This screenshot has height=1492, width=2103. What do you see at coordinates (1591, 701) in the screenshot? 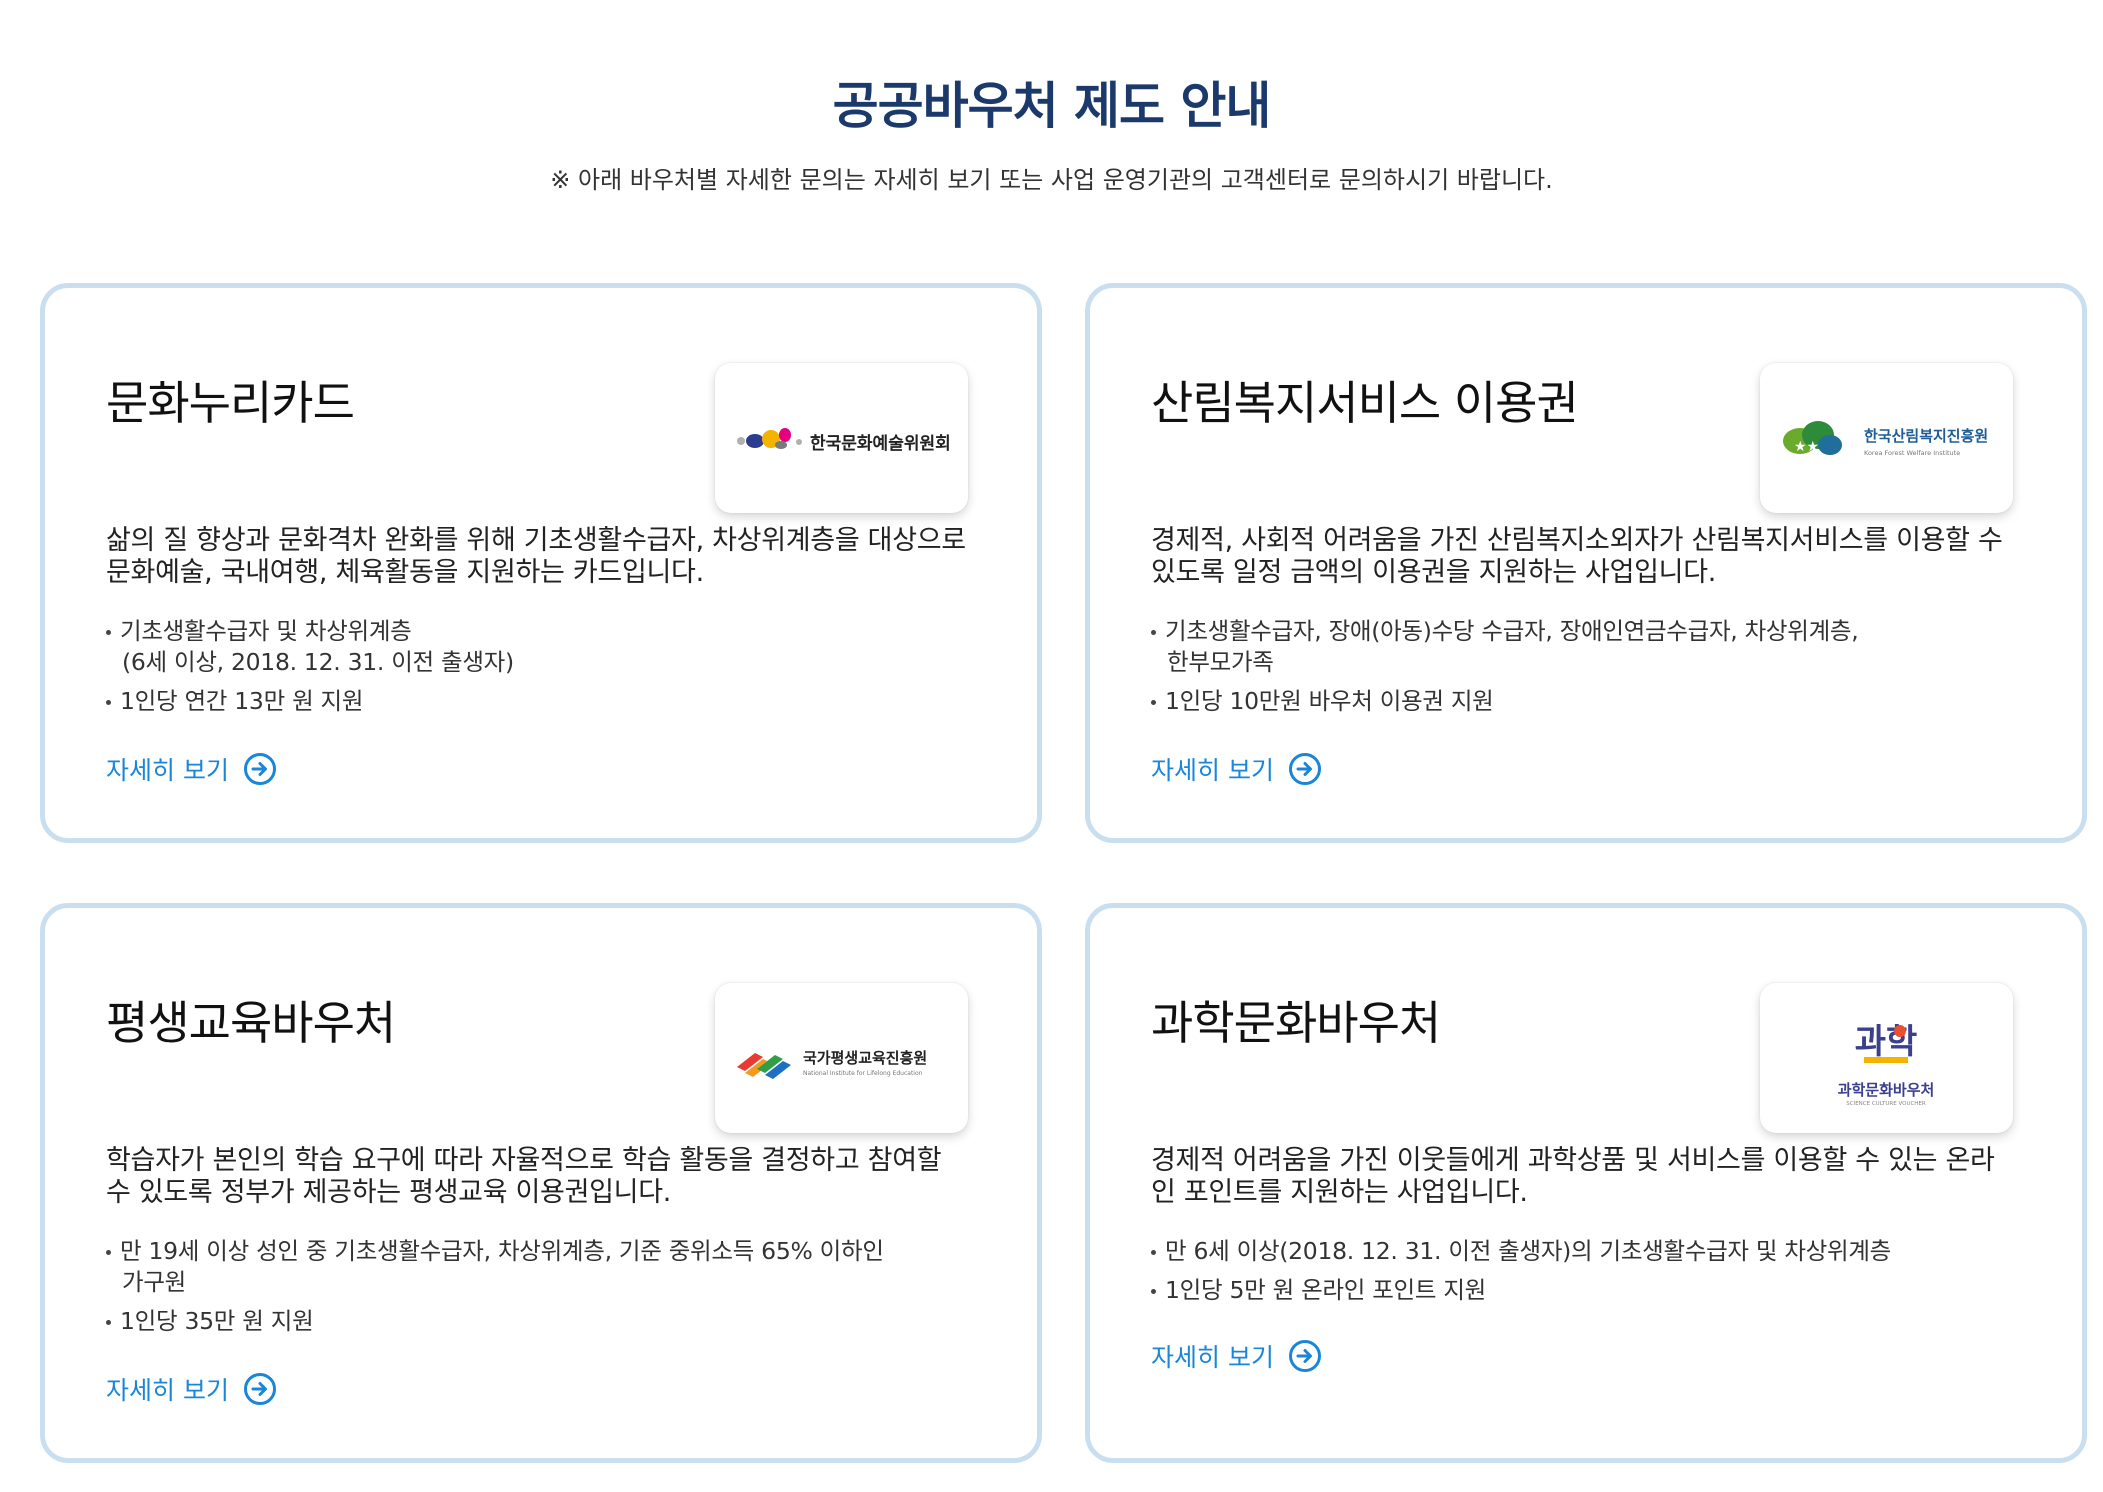
I see `list-item: 1인당 10만원 바우처 이용권 지원` at bounding box center [1591, 701].